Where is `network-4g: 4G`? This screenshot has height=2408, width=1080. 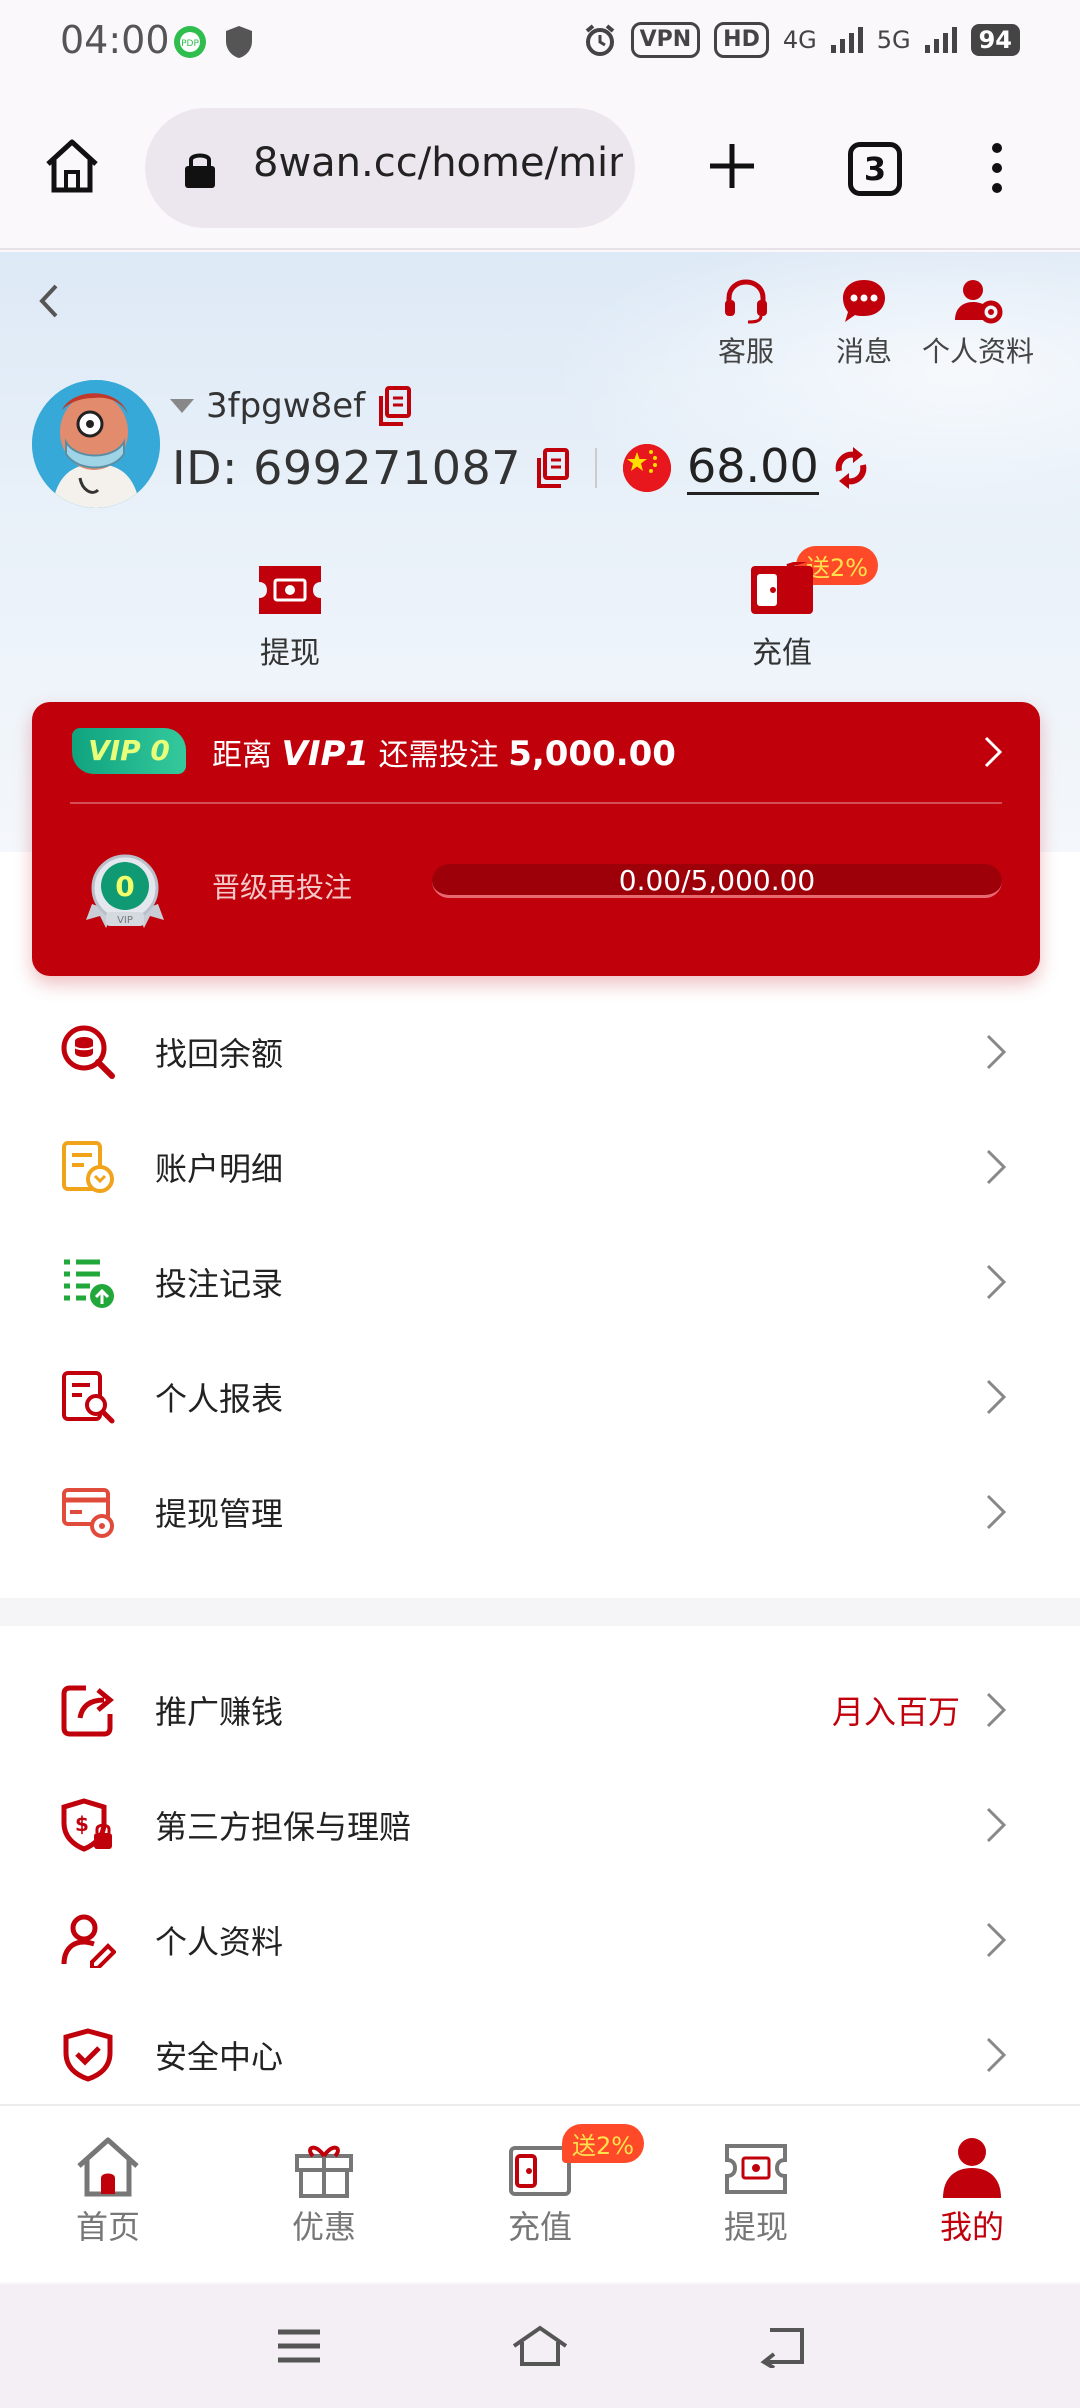 network-4g: 4G is located at coordinates (799, 40).